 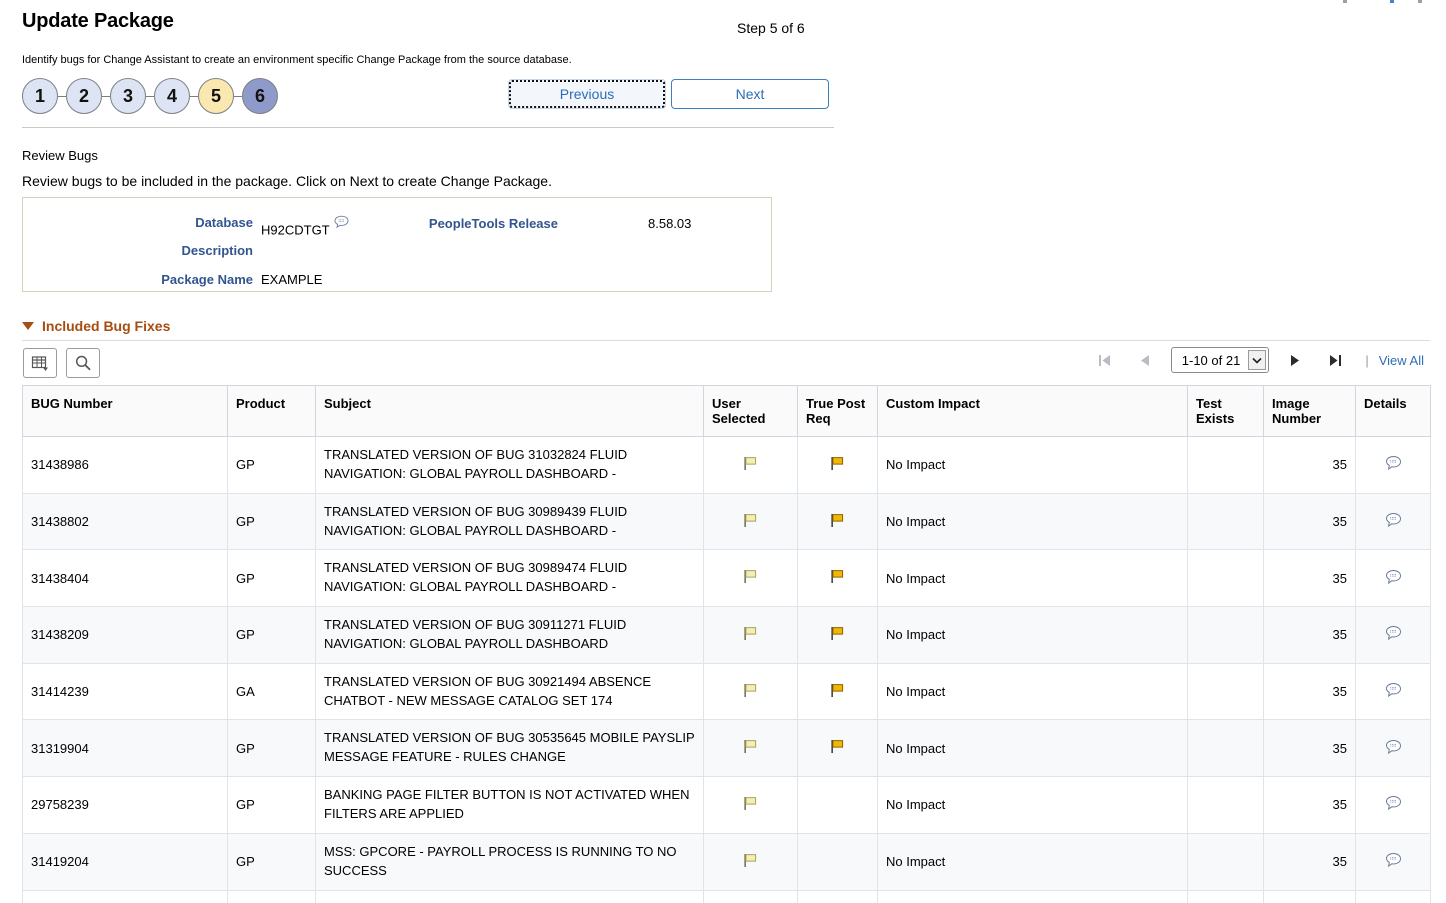 I want to click on cell-custom-impact: No Impact, so click(x=1032, y=521).